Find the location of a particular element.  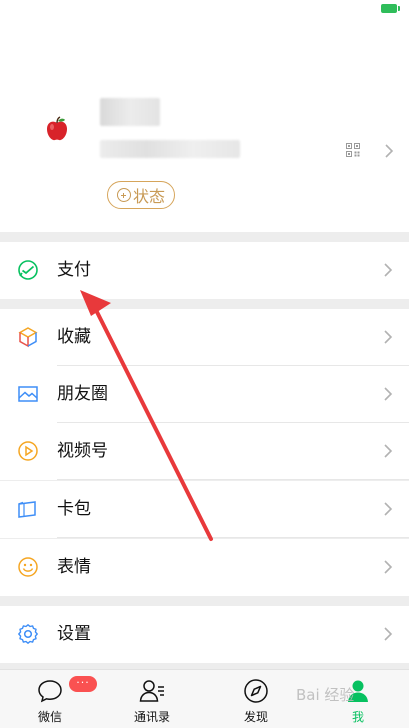

tab-label: 发现 is located at coordinates (255, 717).